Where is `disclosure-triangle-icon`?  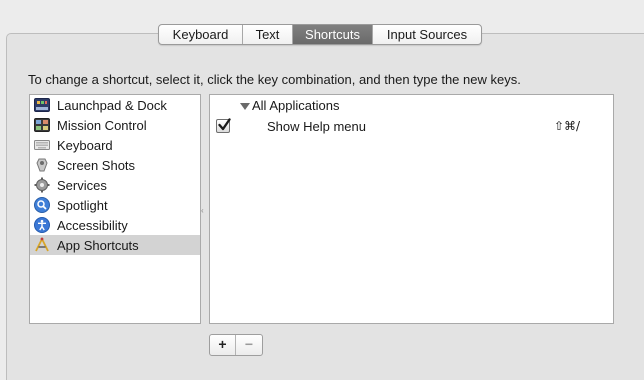
disclosure-triangle-icon is located at coordinates (245, 106).